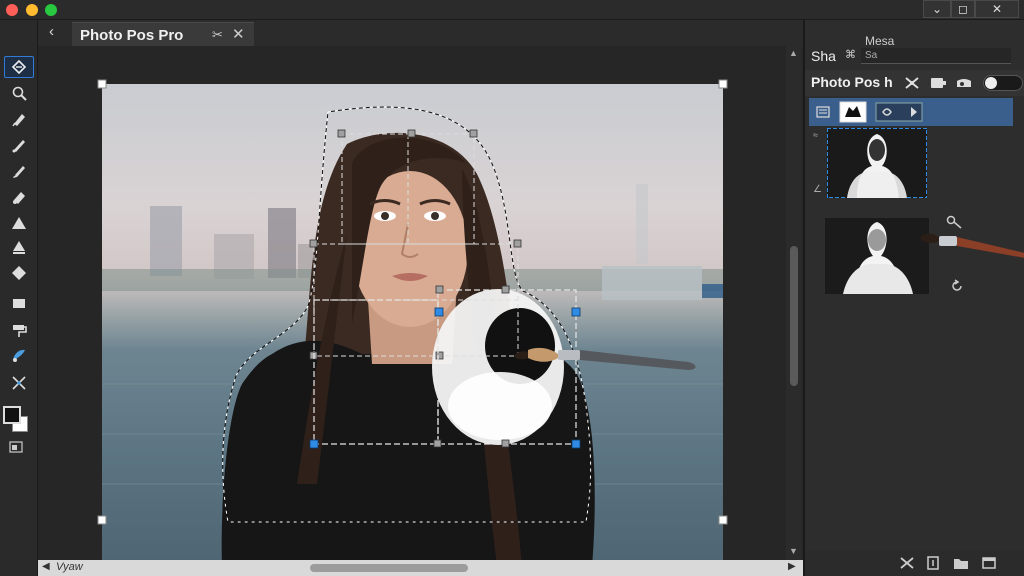 The height and width of the screenshot is (576, 1024). What do you see at coordinates (936, 56) in the screenshot?
I see `panel-text-field: Sa` at bounding box center [936, 56].